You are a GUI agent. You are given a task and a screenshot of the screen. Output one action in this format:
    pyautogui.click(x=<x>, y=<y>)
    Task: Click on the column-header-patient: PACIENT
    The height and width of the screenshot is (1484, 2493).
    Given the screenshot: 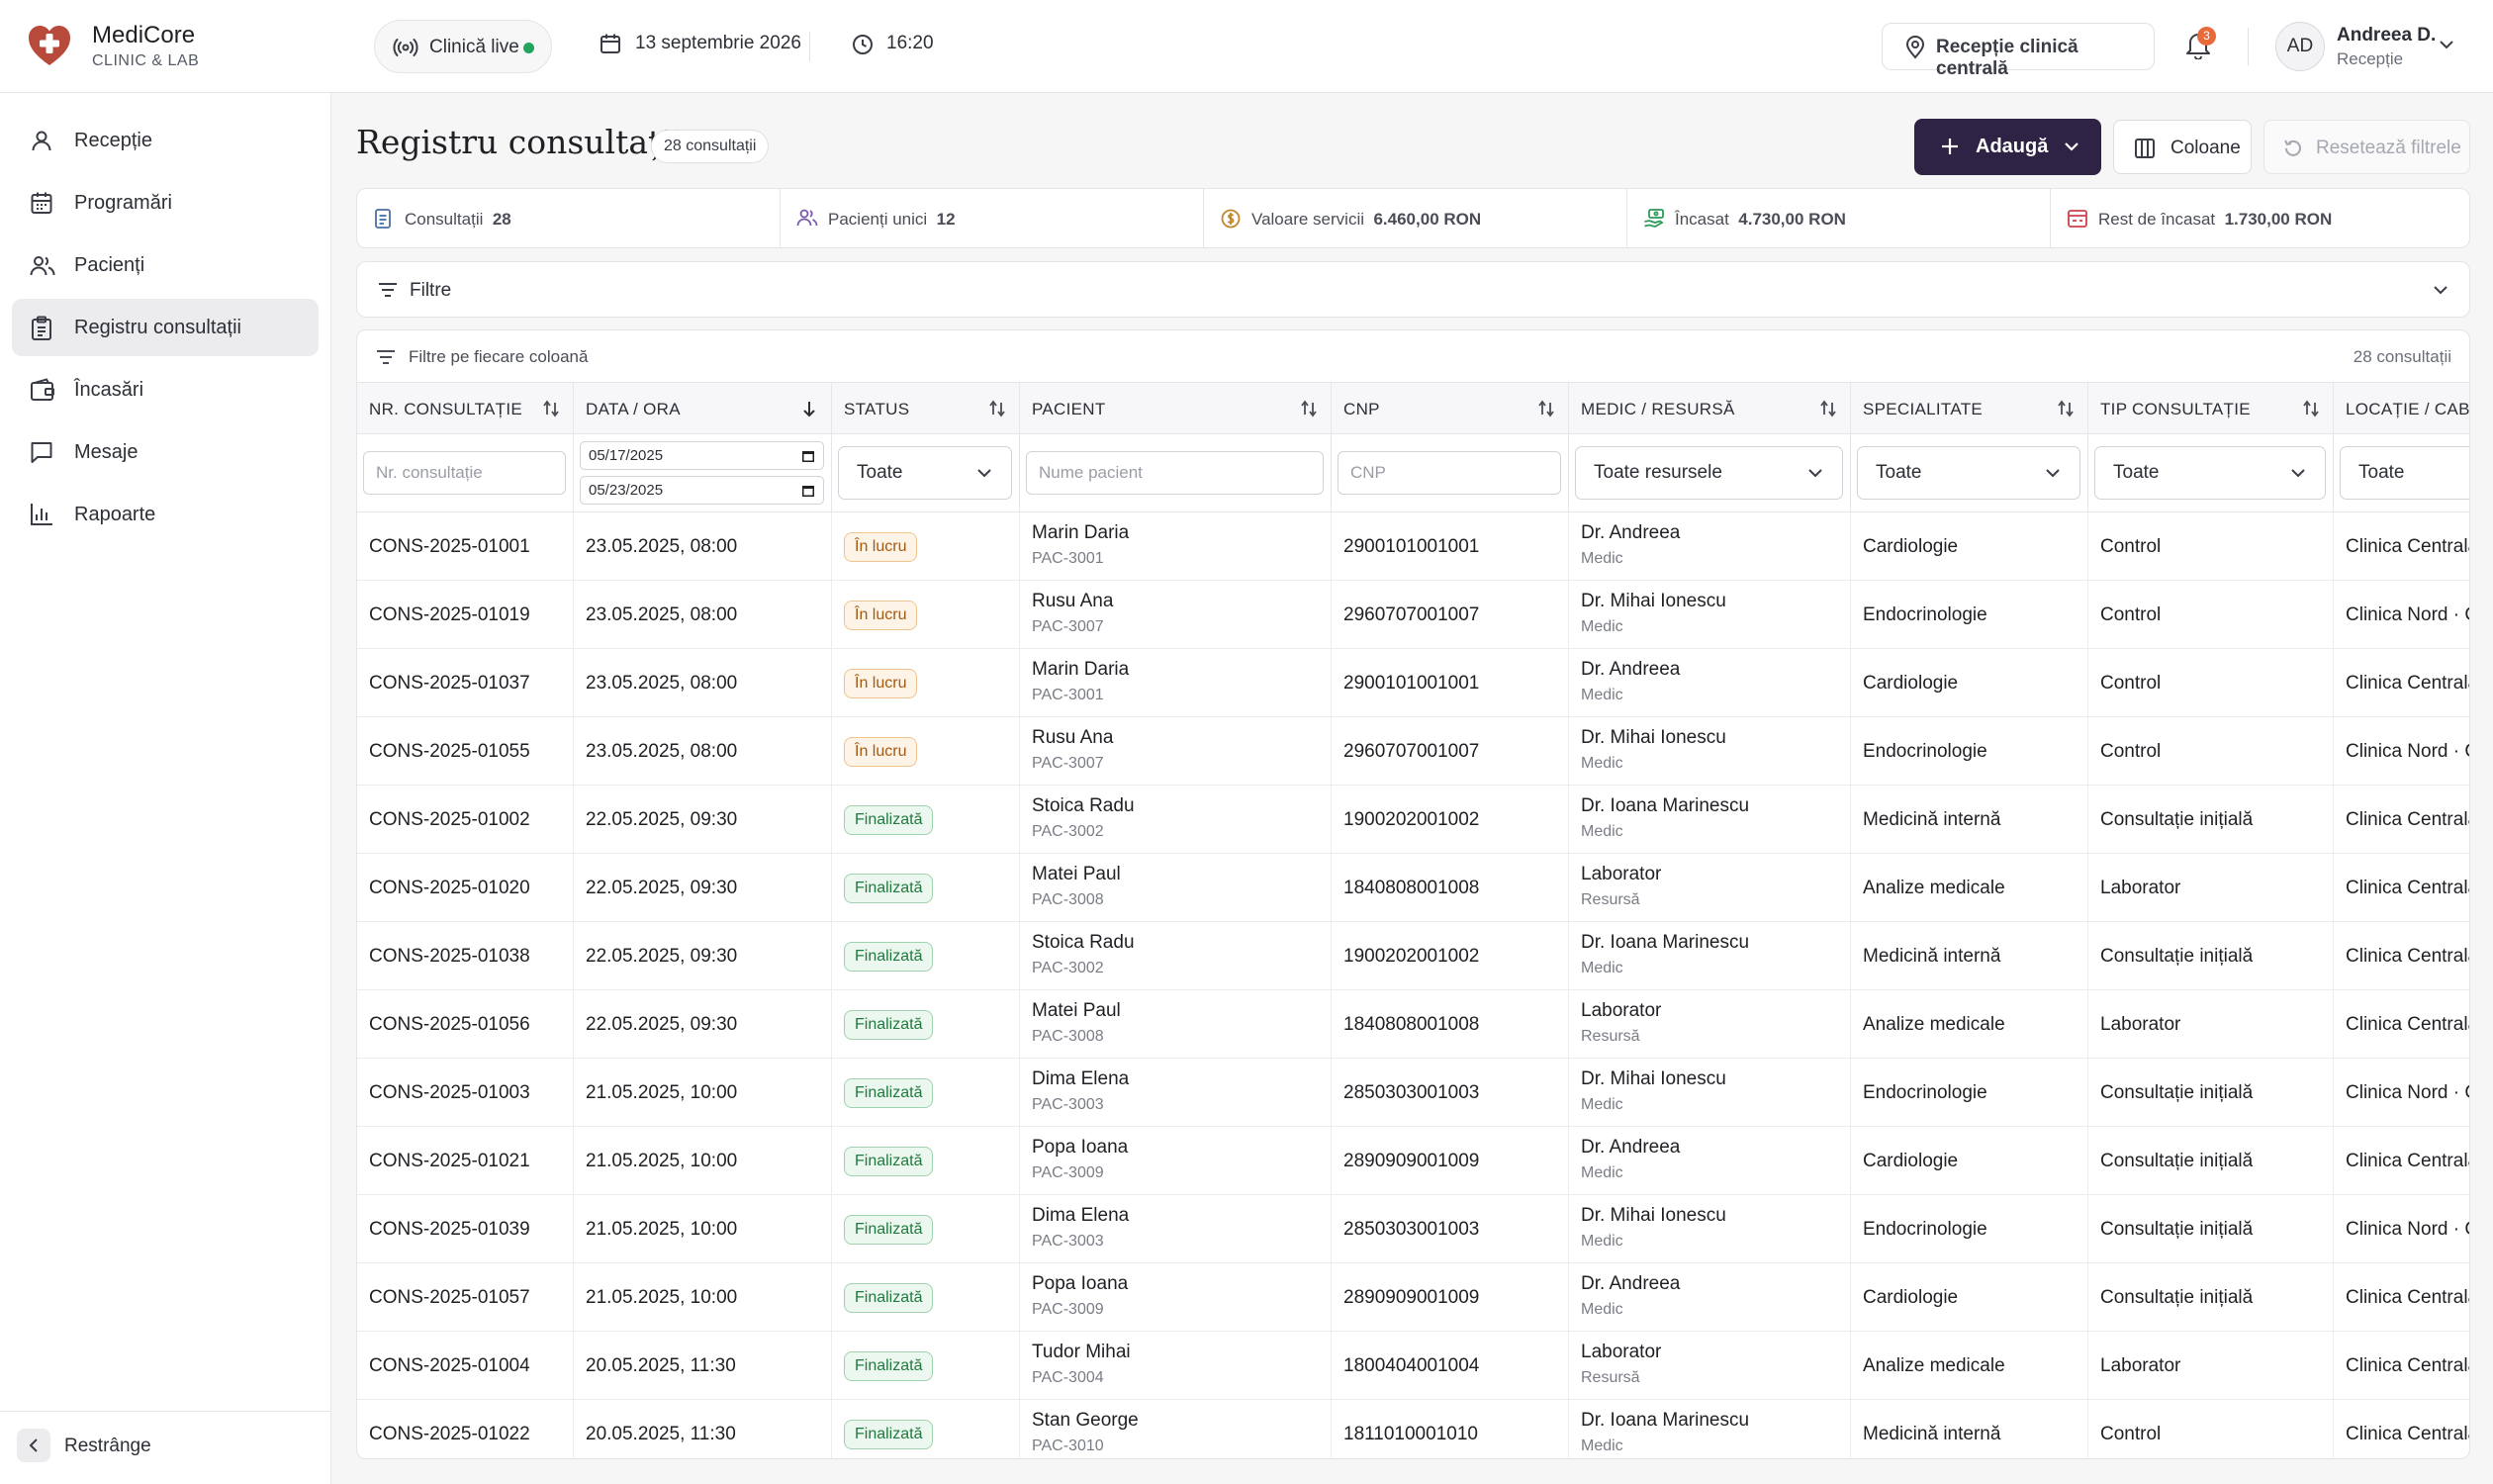 What is the action you would take?
    pyautogui.click(x=1176, y=408)
    